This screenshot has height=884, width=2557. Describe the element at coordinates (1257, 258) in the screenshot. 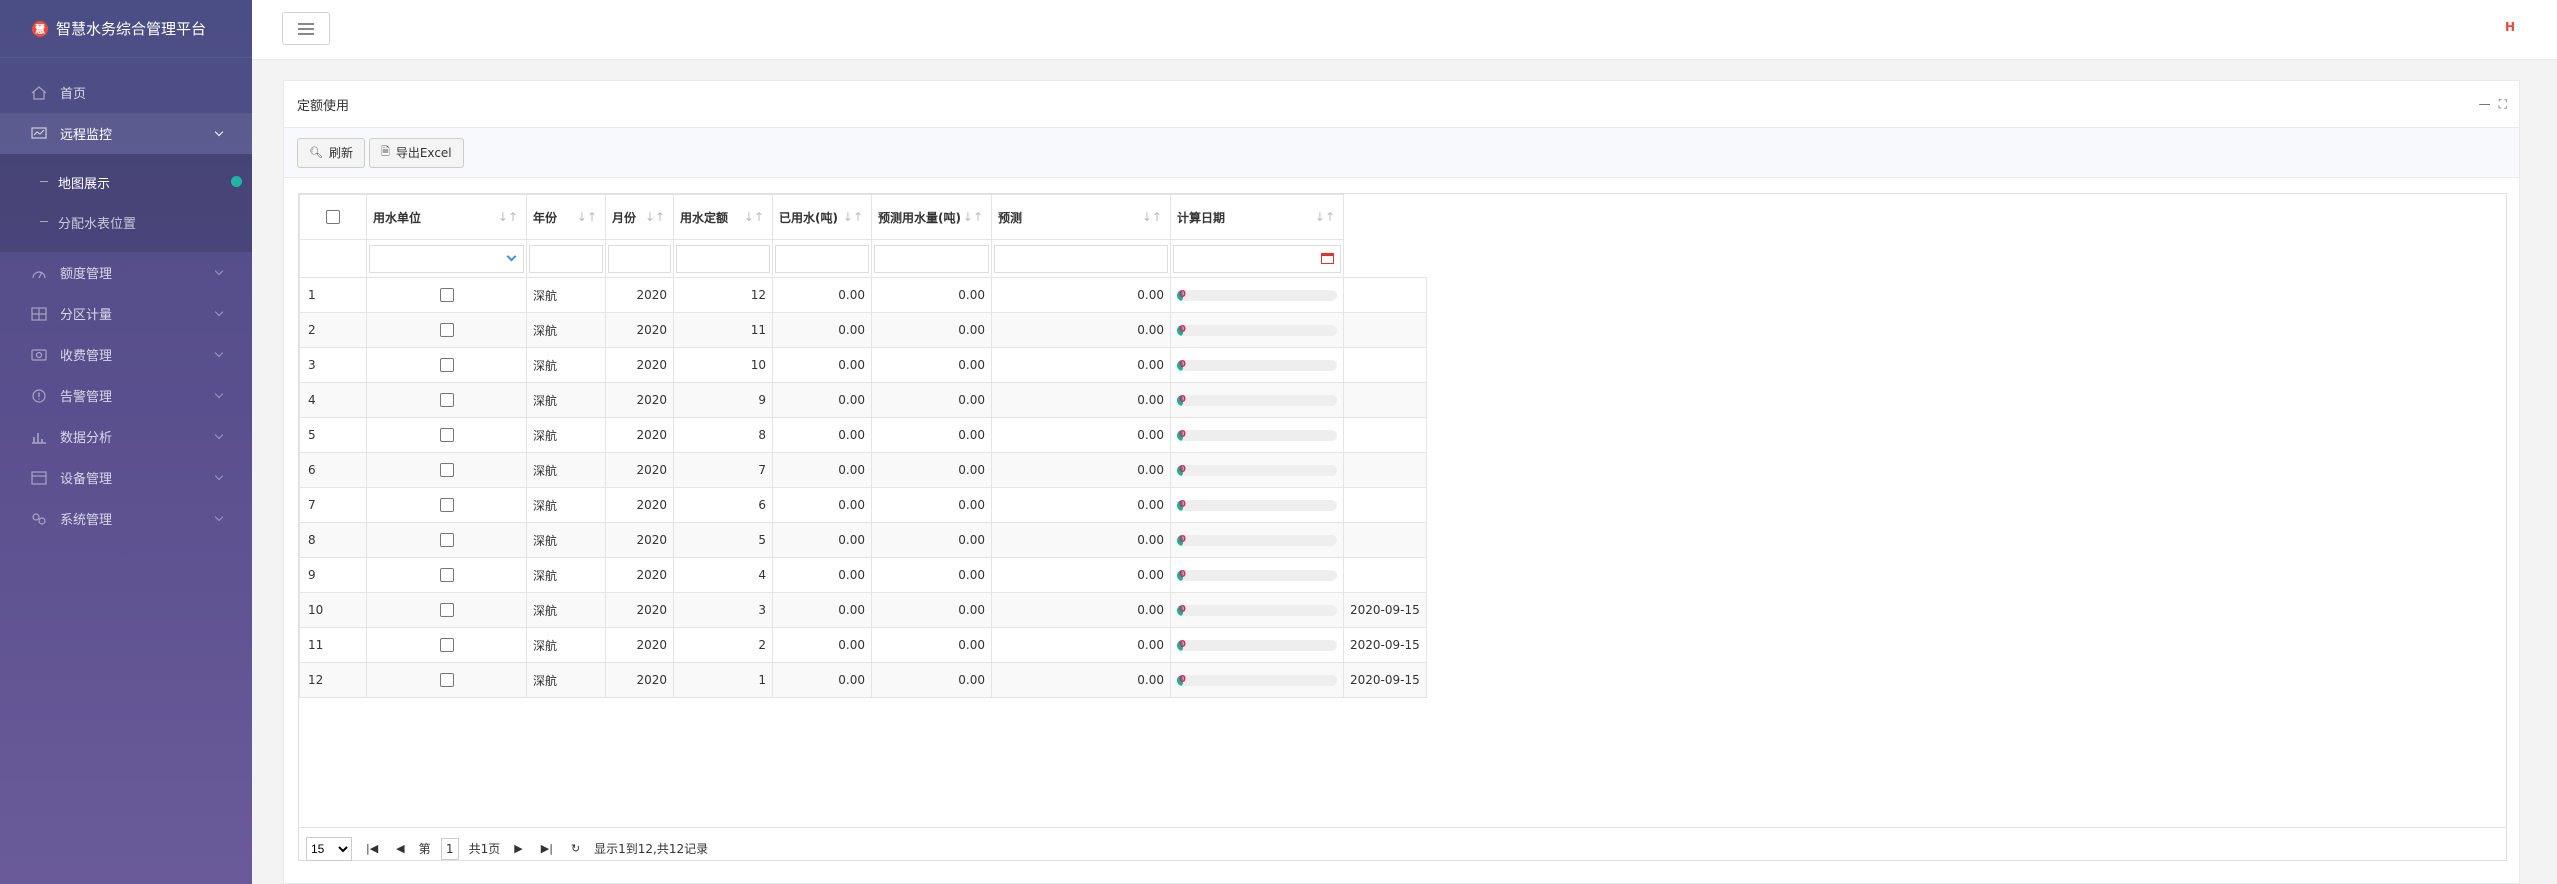

I see `date-filter-input` at that location.